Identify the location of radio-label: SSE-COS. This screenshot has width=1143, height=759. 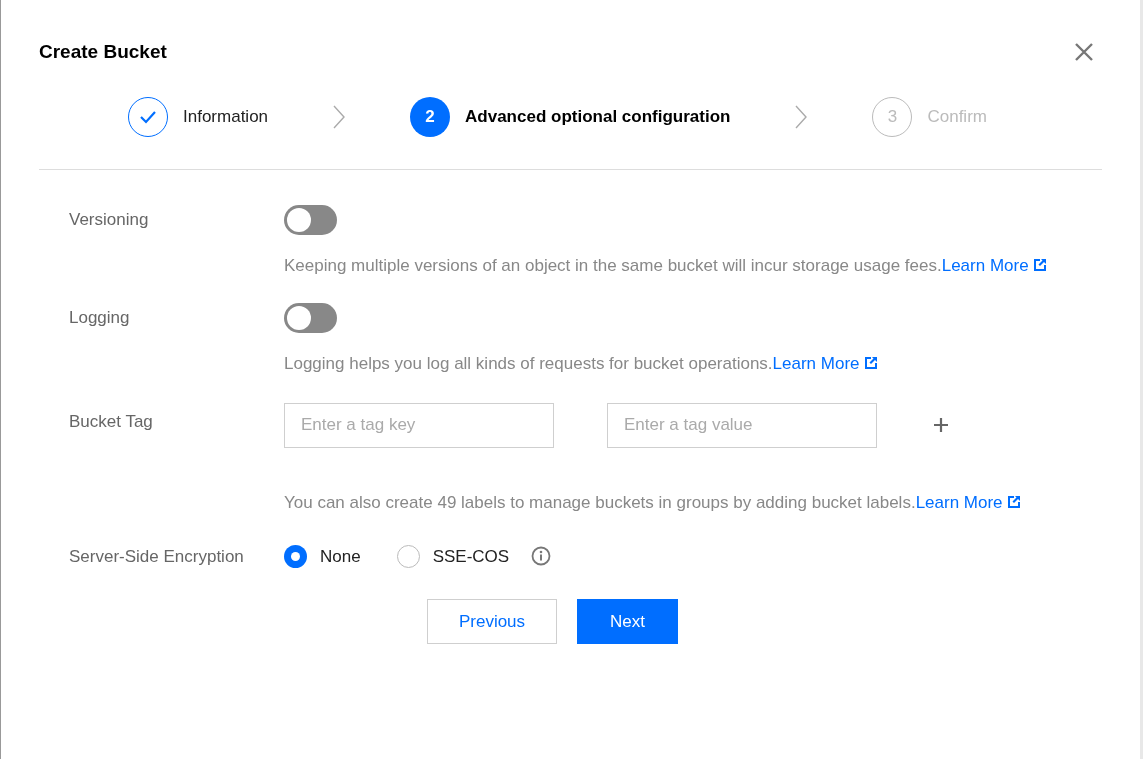
(471, 556).